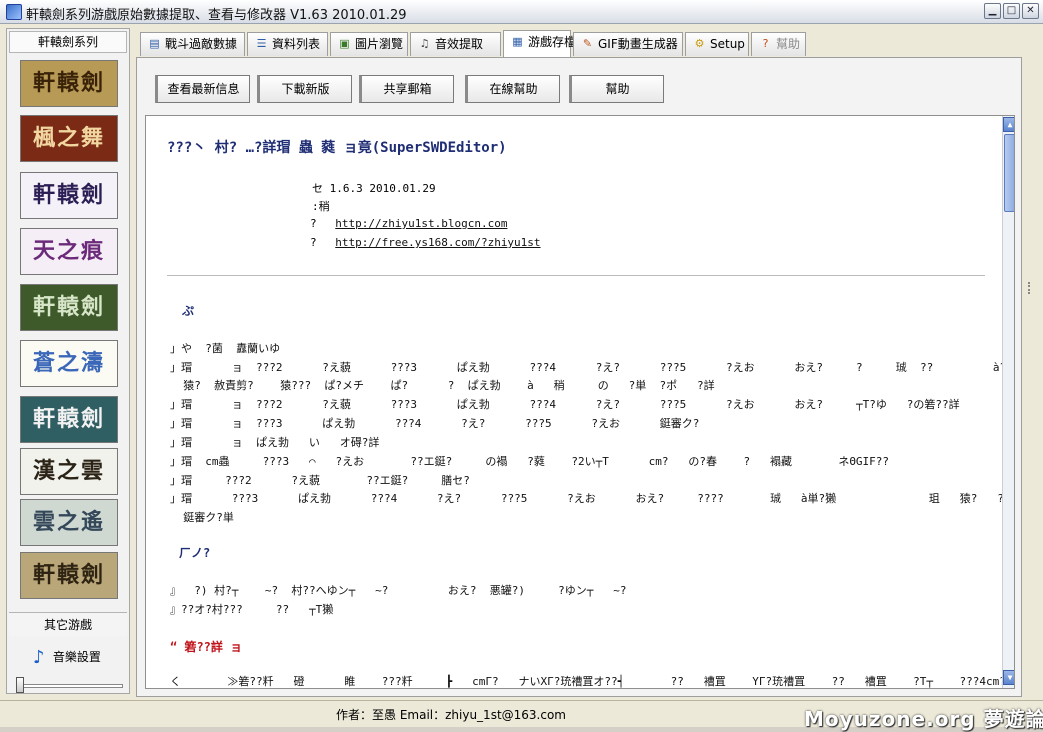  Describe the element at coordinates (459, 44) in the screenshot. I see `tab-label: 音效提取` at that location.